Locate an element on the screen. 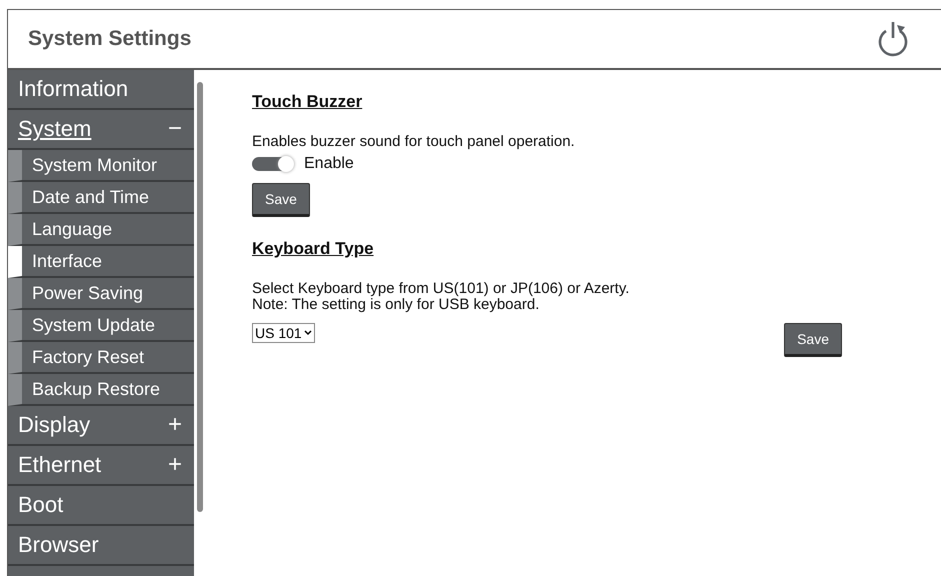 The height and width of the screenshot is (576, 941). chevron-down-icon is located at coordinates (308, 333).